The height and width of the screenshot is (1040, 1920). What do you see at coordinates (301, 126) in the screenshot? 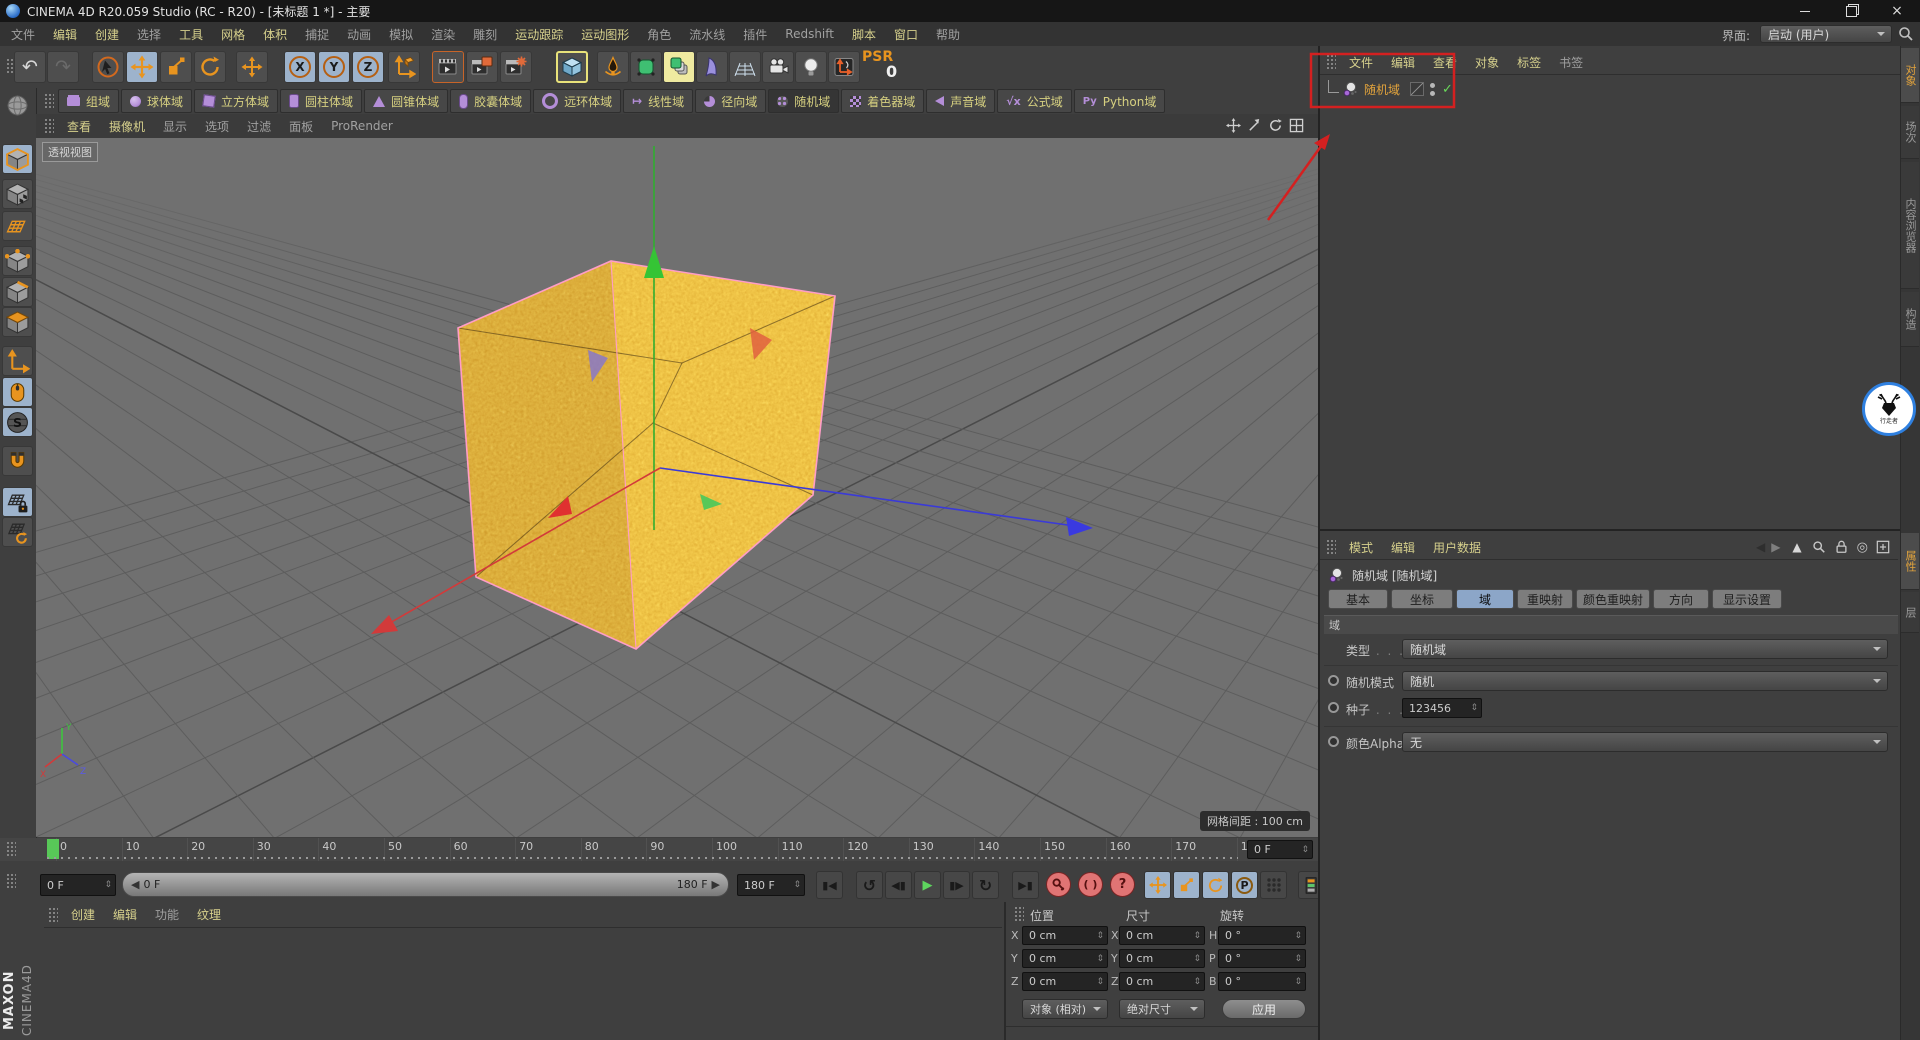
I see `viewport-menu-面板: 面板` at bounding box center [301, 126].